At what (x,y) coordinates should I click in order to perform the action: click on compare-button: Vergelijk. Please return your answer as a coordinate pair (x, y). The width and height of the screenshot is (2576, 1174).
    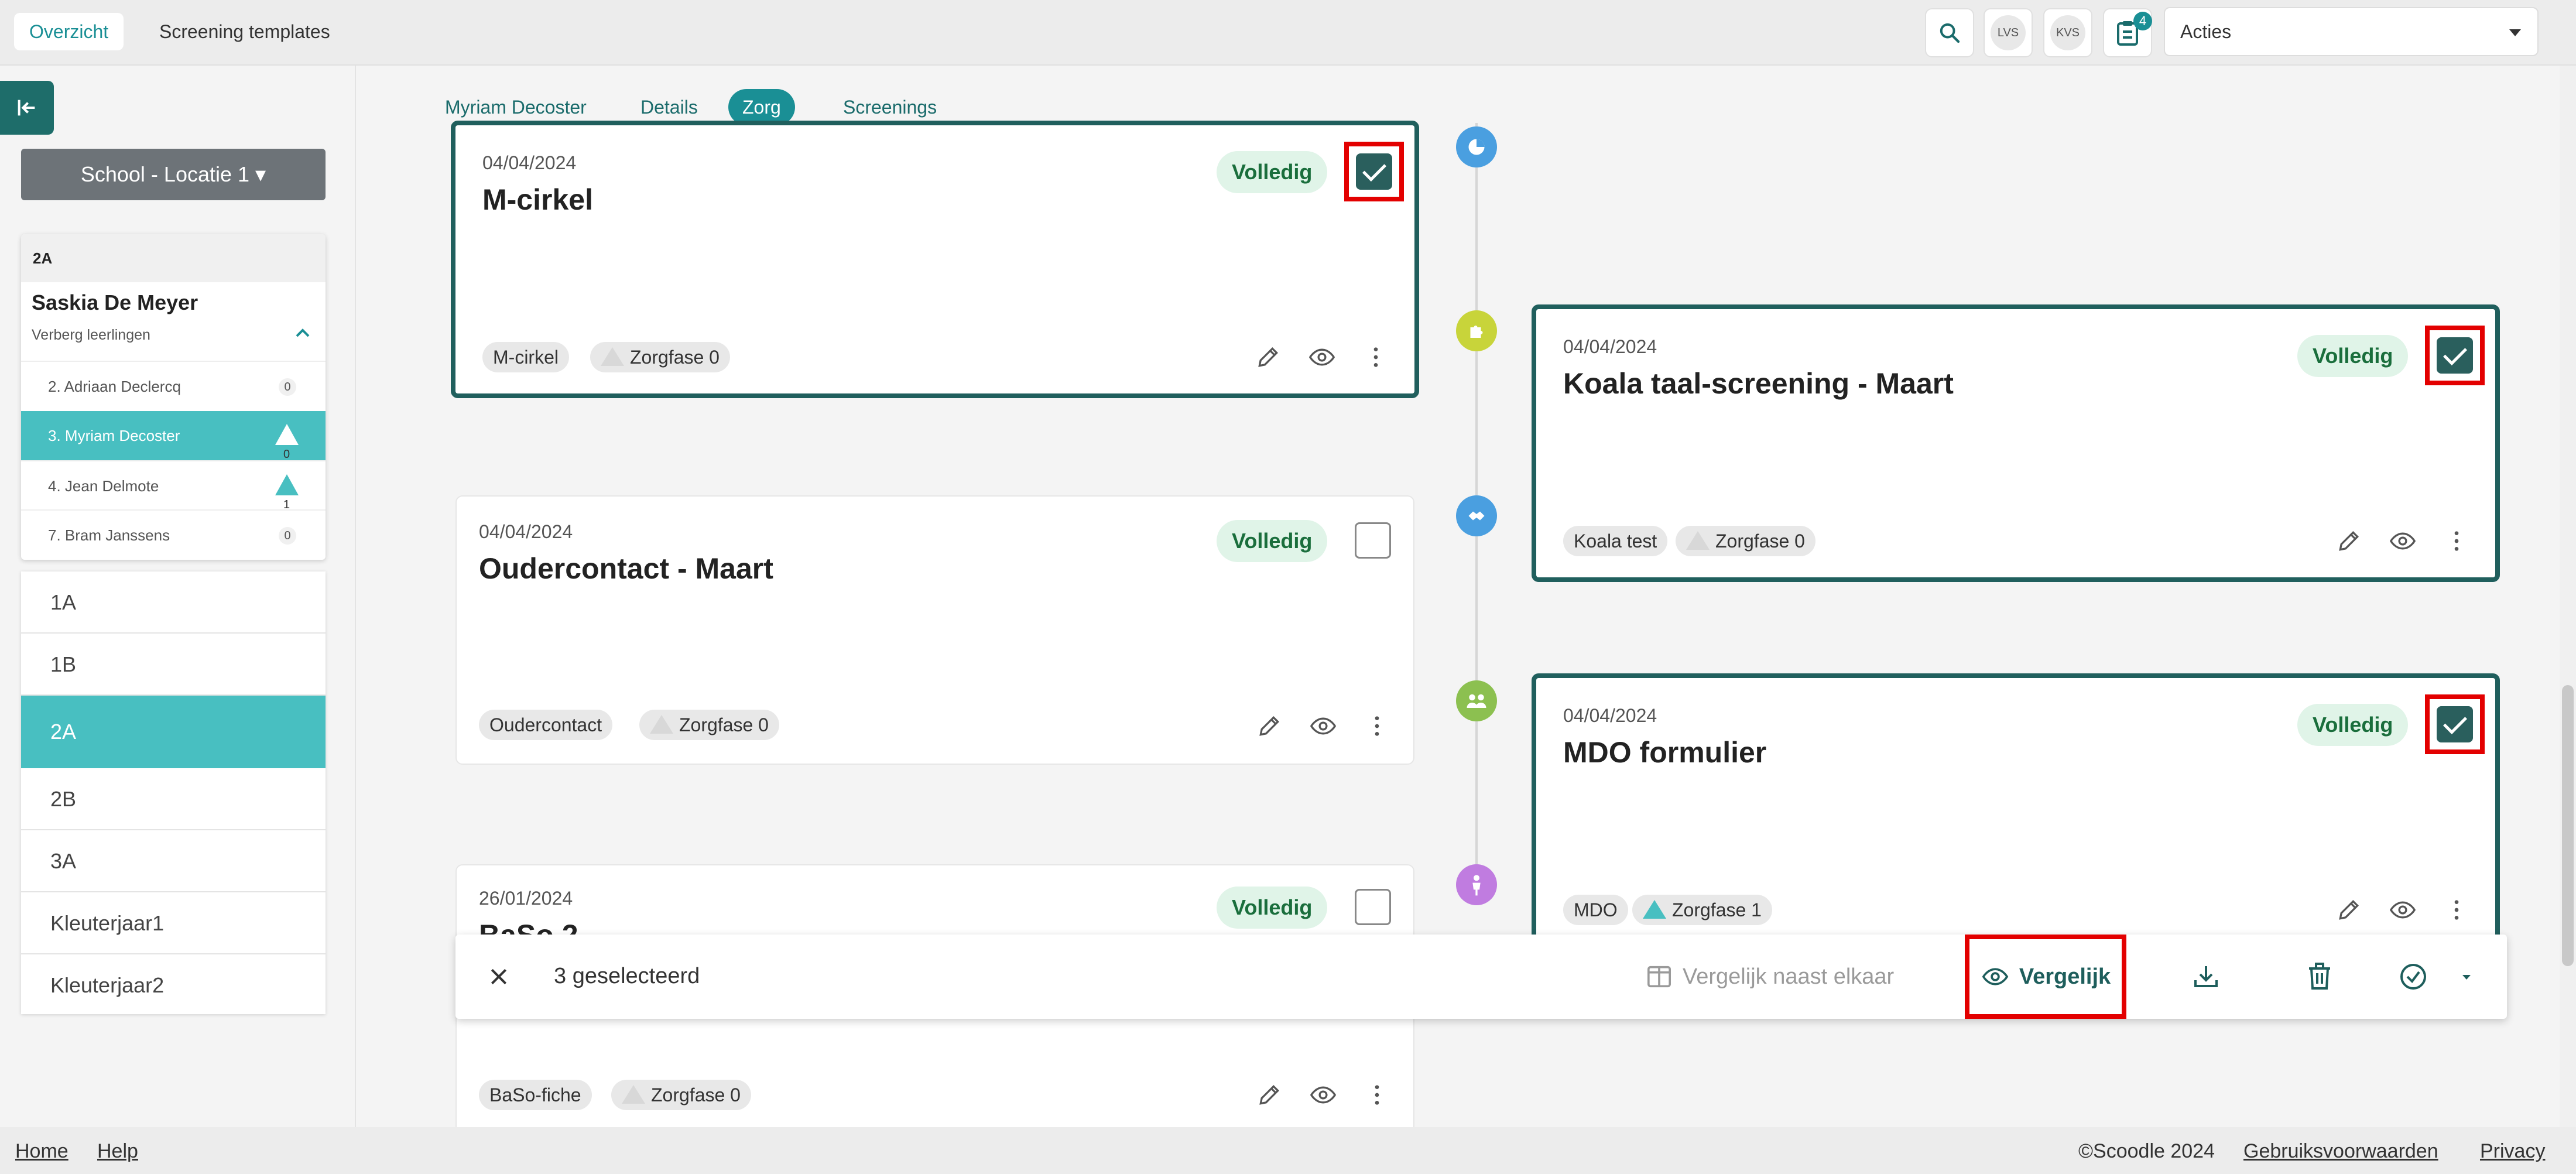
    Looking at the image, I should click on (2045, 977).